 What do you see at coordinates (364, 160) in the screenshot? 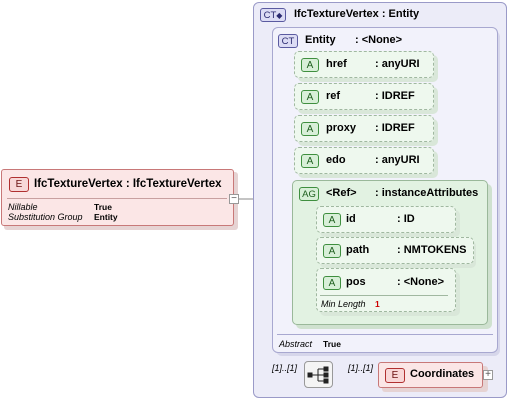
I see `attribute-edo: A edo : anyURI` at bounding box center [364, 160].